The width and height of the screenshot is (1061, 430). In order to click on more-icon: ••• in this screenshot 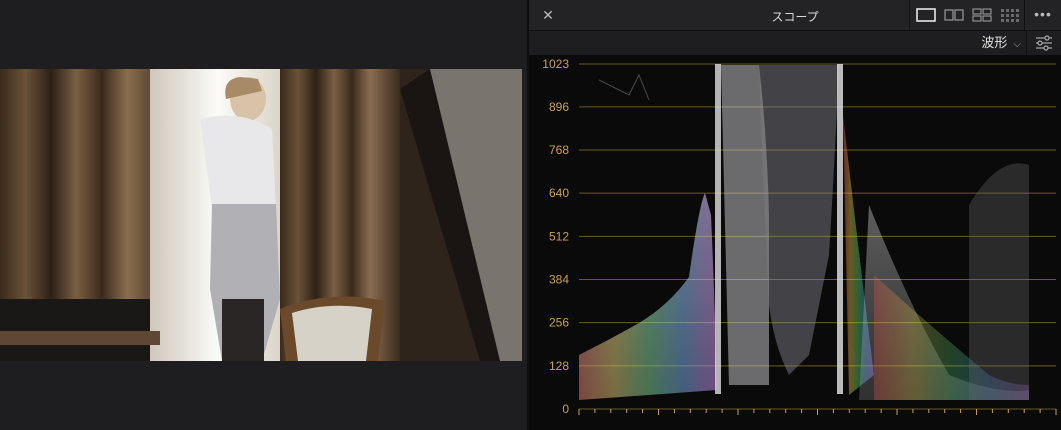, I will do `click(1042, 15)`.